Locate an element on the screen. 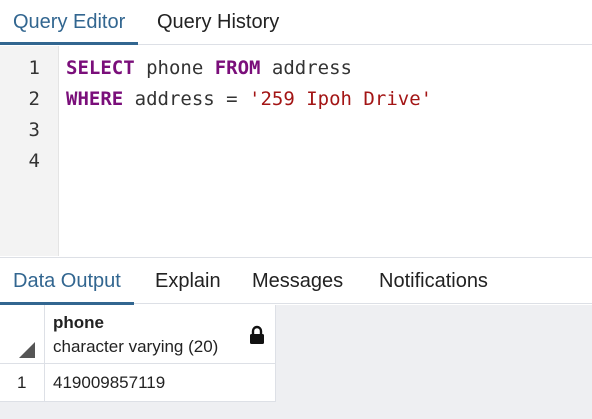 This screenshot has height=419, width=592. line-number: 4 is located at coordinates (34, 161).